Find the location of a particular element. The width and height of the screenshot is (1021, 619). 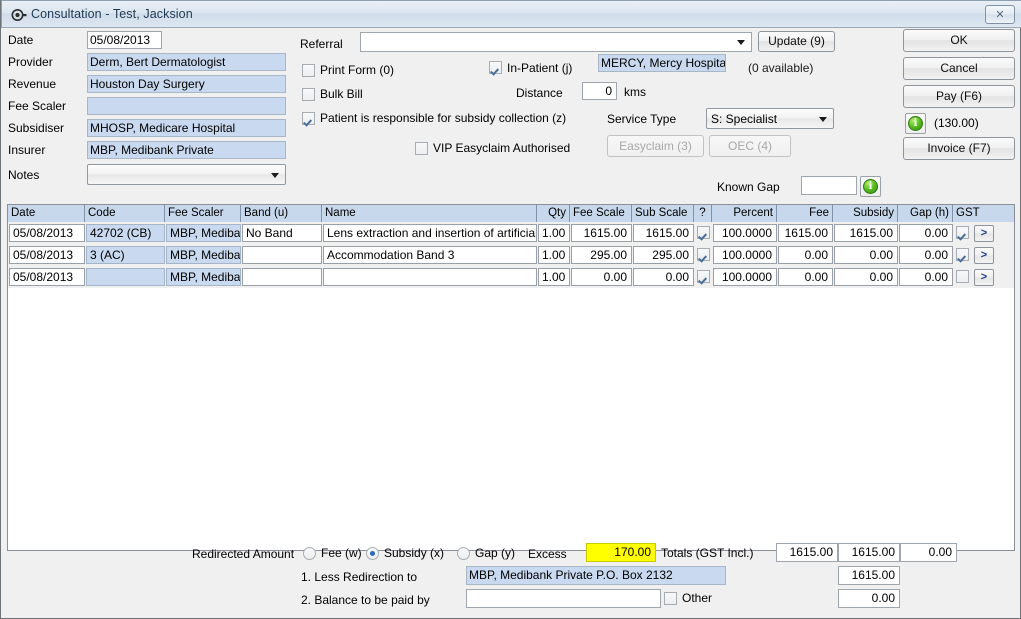

bulk-bill-checkbox is located at coordinates (308, 94).